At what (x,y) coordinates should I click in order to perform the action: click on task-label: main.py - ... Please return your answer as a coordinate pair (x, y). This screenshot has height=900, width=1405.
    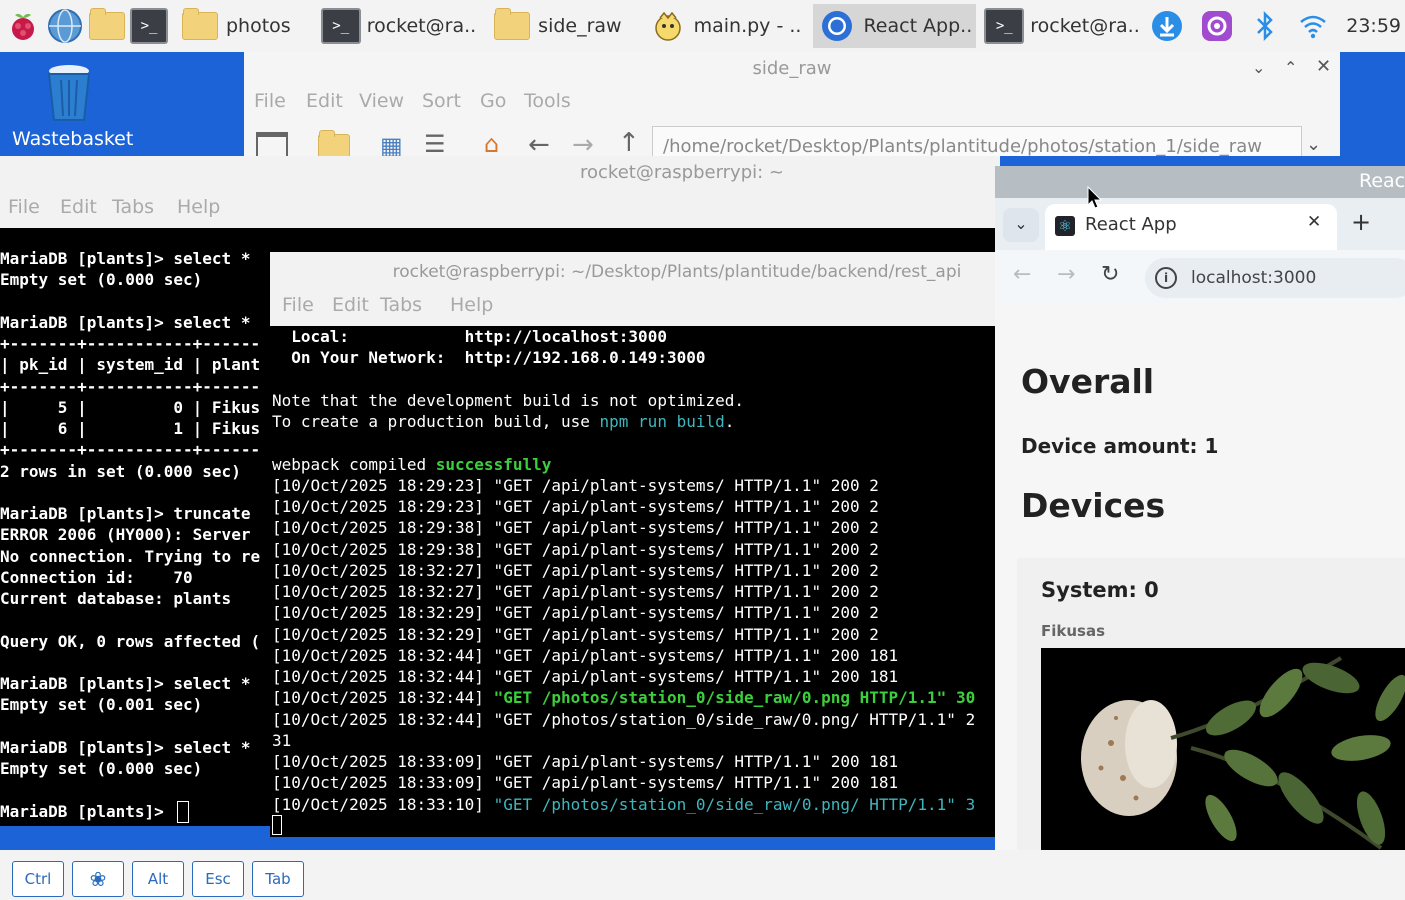
    Looking at the image, I should click on (747, 26).